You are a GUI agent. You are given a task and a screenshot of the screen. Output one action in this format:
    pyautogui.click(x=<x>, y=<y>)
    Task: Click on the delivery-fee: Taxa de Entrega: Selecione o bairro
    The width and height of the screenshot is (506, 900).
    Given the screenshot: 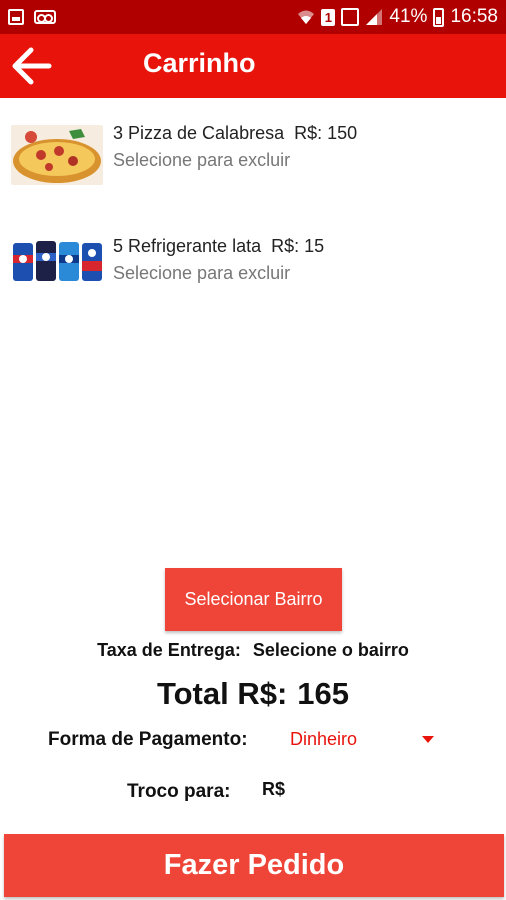 What is the action you would take?
    pyautogui.click(x=253, y=650)
    